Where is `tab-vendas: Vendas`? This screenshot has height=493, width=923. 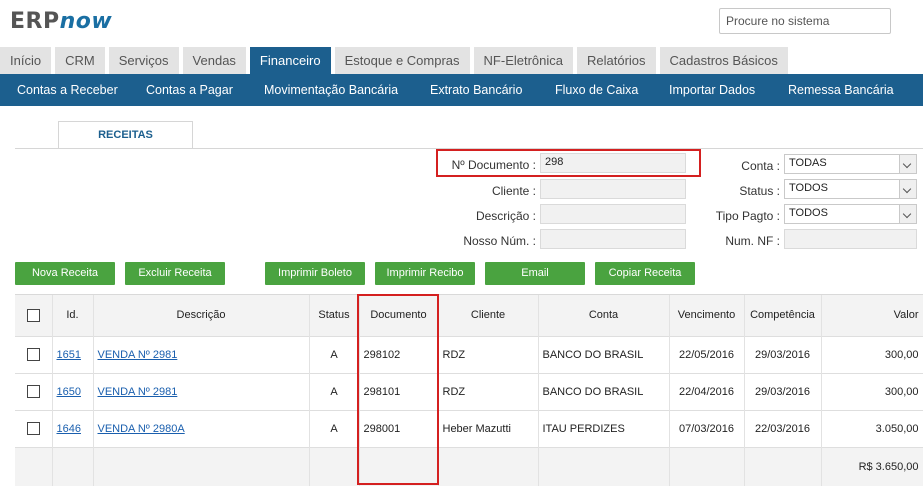 tab-vendas: Vendas is located at coordinates (214, 60).